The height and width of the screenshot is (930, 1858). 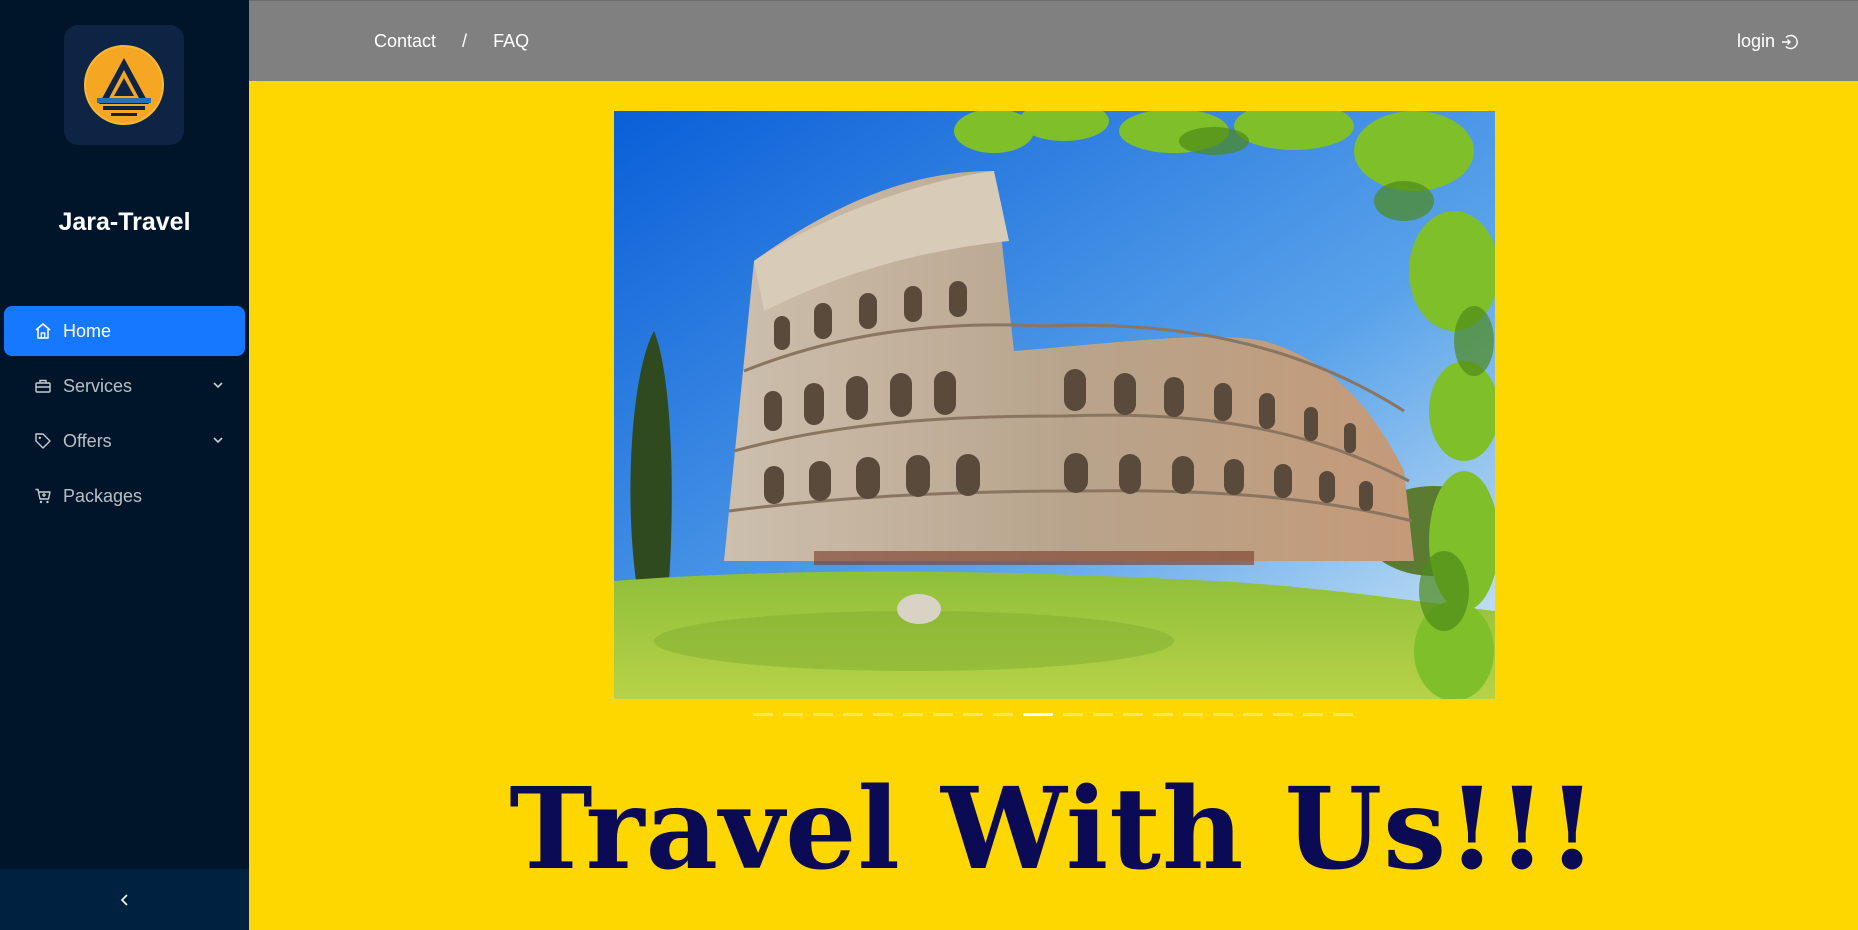 I want to click on sidebar-menu: Home Services Offers Packages, so click(x=124, y=416).